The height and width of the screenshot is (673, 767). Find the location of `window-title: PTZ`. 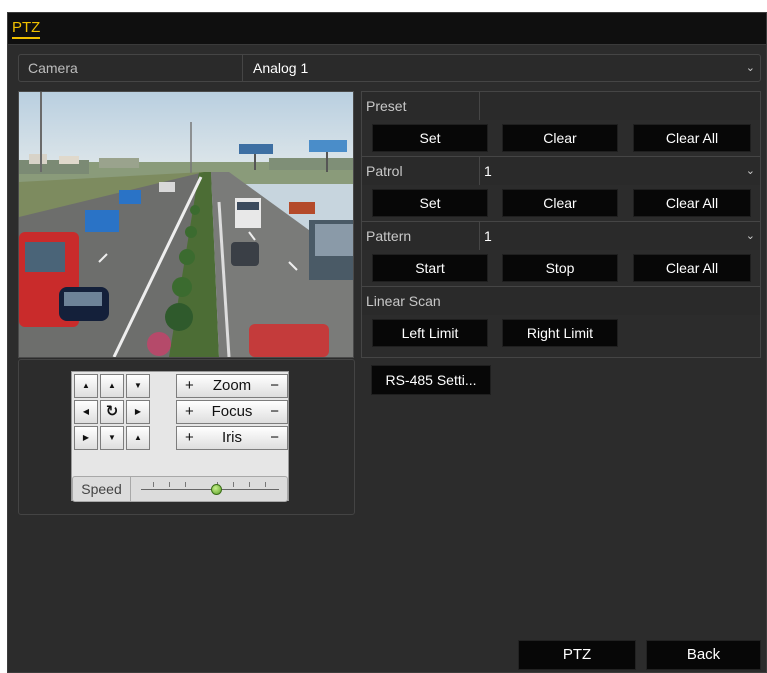

window-title: PTZ is located at coordinates (26, 29).